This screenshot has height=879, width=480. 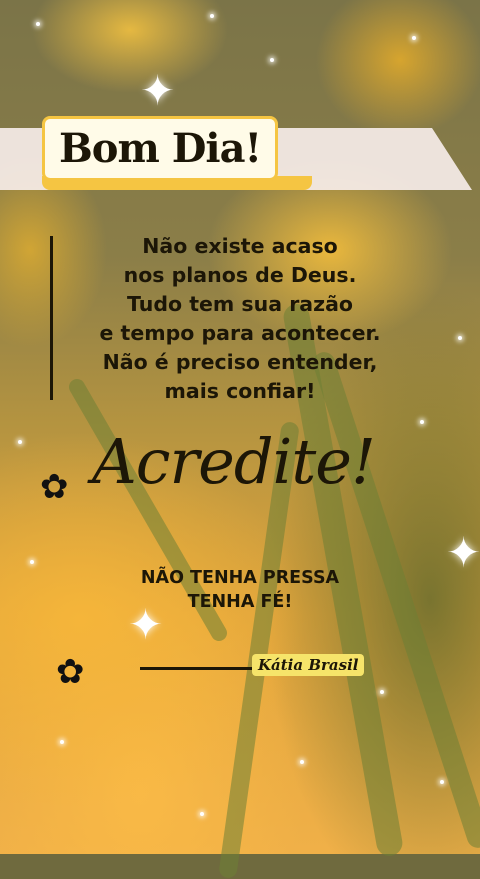 I want to click on faith-line: TENHA FÉ!, so click(x=240, y=602).